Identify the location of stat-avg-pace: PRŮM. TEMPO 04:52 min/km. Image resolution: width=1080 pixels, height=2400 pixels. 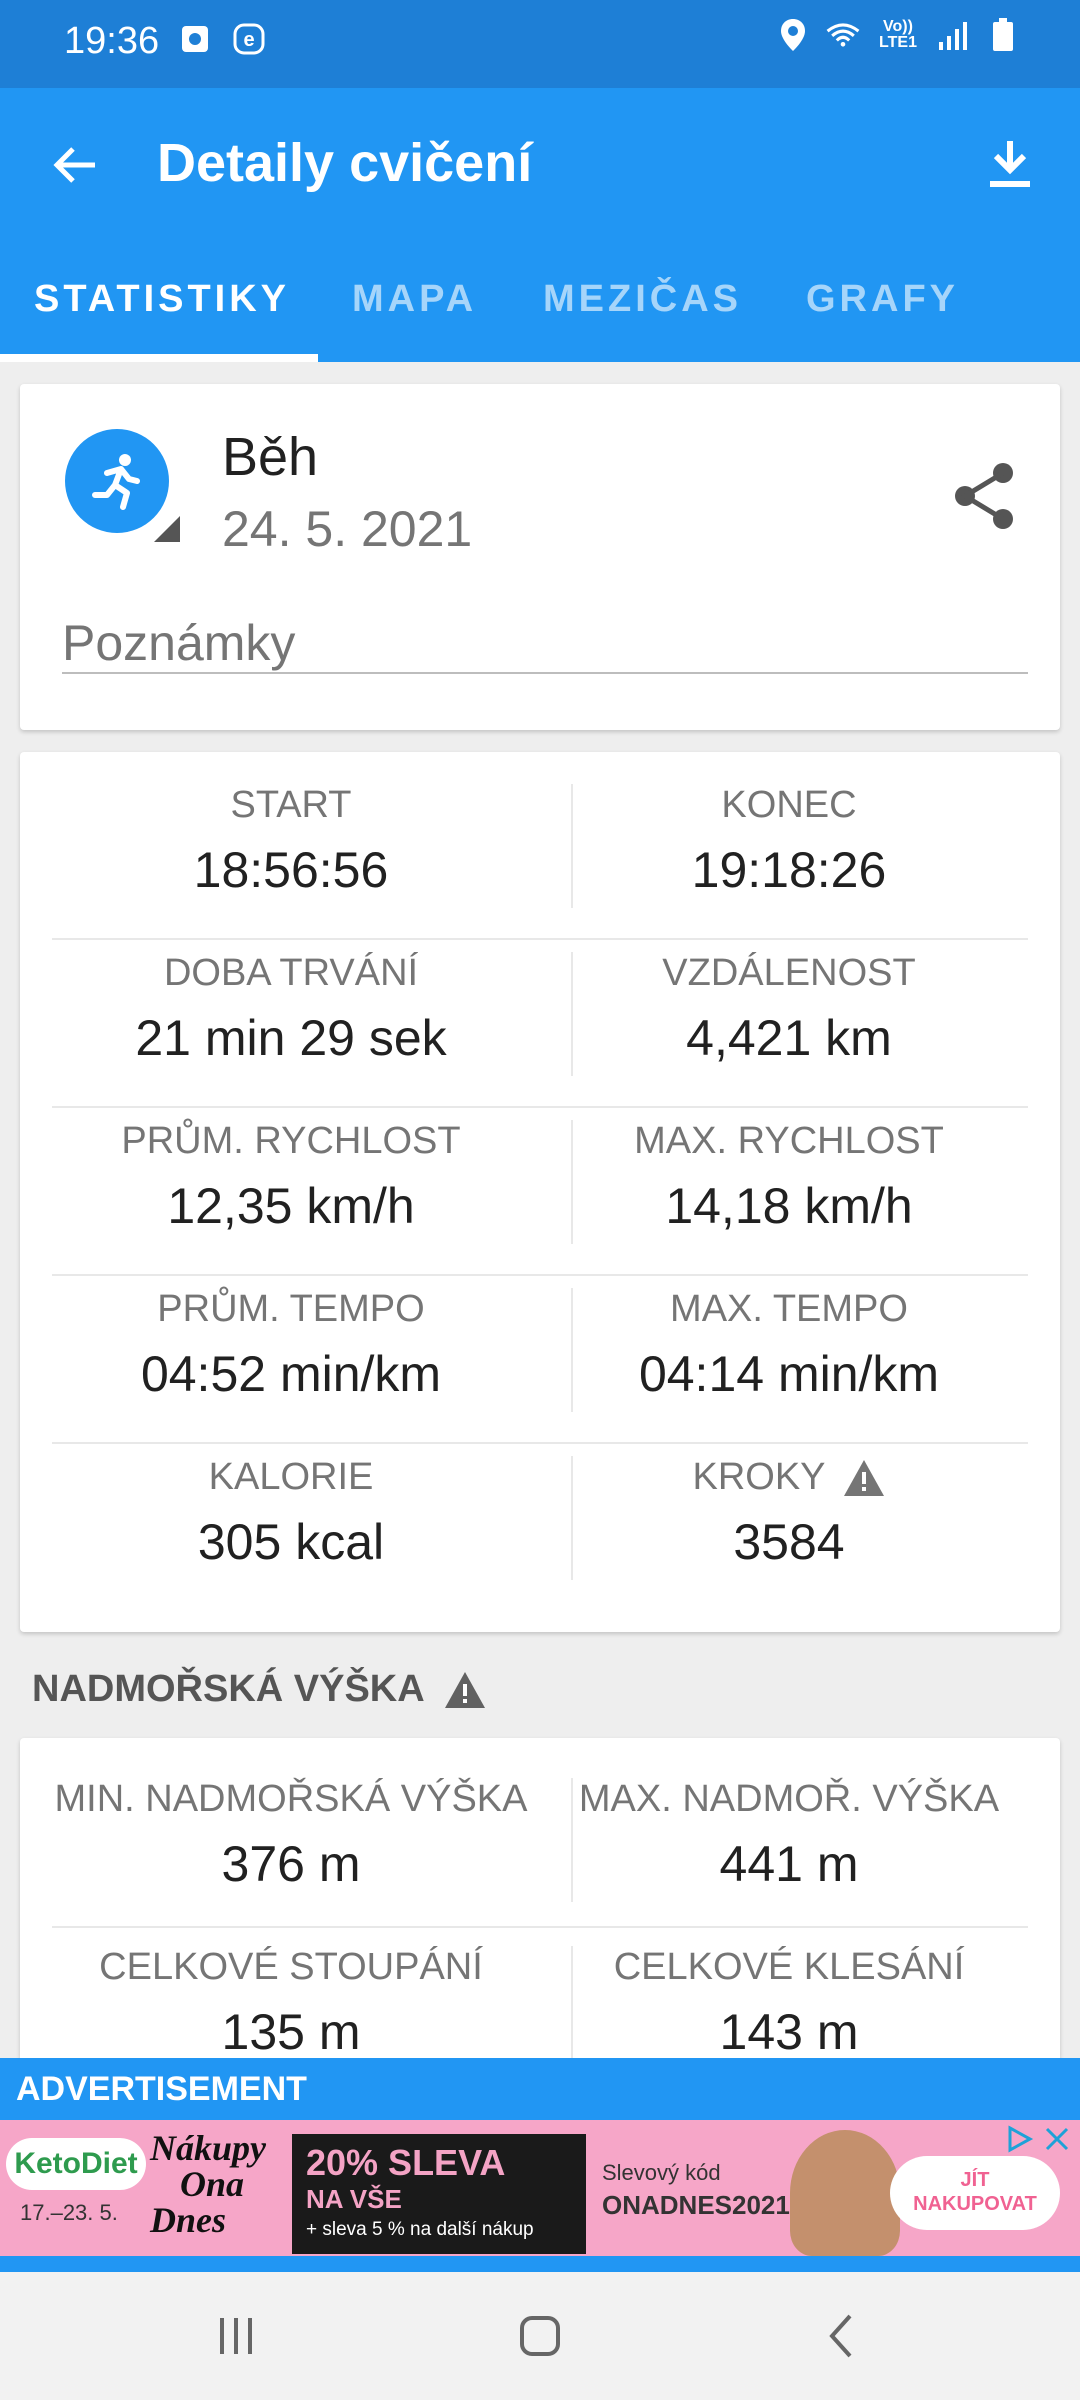
(291, 1345).